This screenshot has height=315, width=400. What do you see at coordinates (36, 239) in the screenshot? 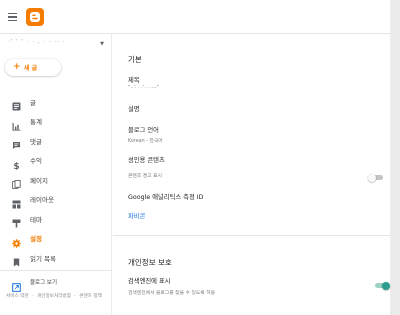
I see `sidebar-item-label: 설정` at bounding box center [36, 239].